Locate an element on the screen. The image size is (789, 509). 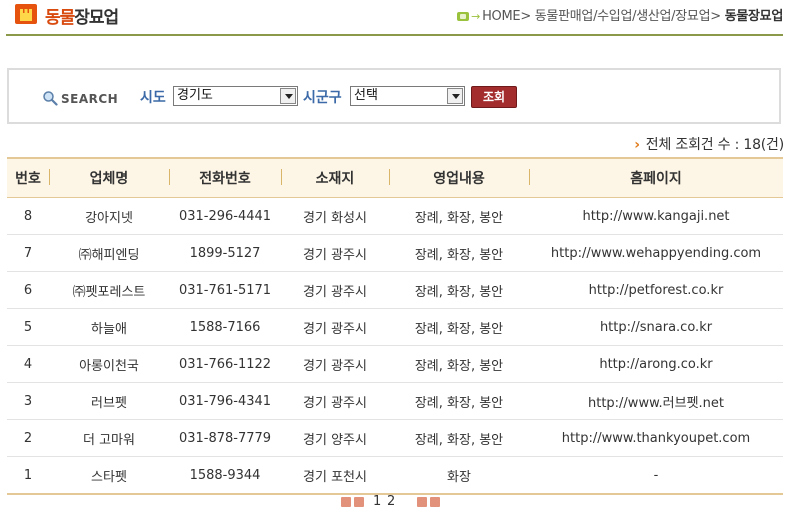
column-header: 번호 is located at coordinates (28, 177).